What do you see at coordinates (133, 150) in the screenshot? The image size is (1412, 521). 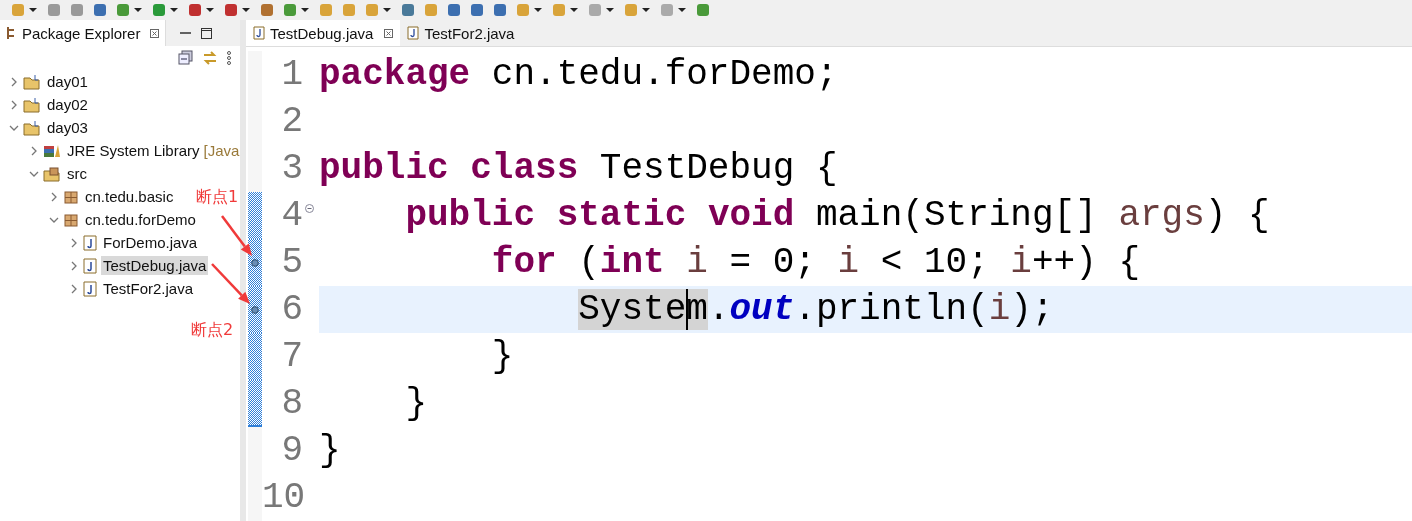 I see `tree-item: JRE System Library` at bounding box center [133, 150].